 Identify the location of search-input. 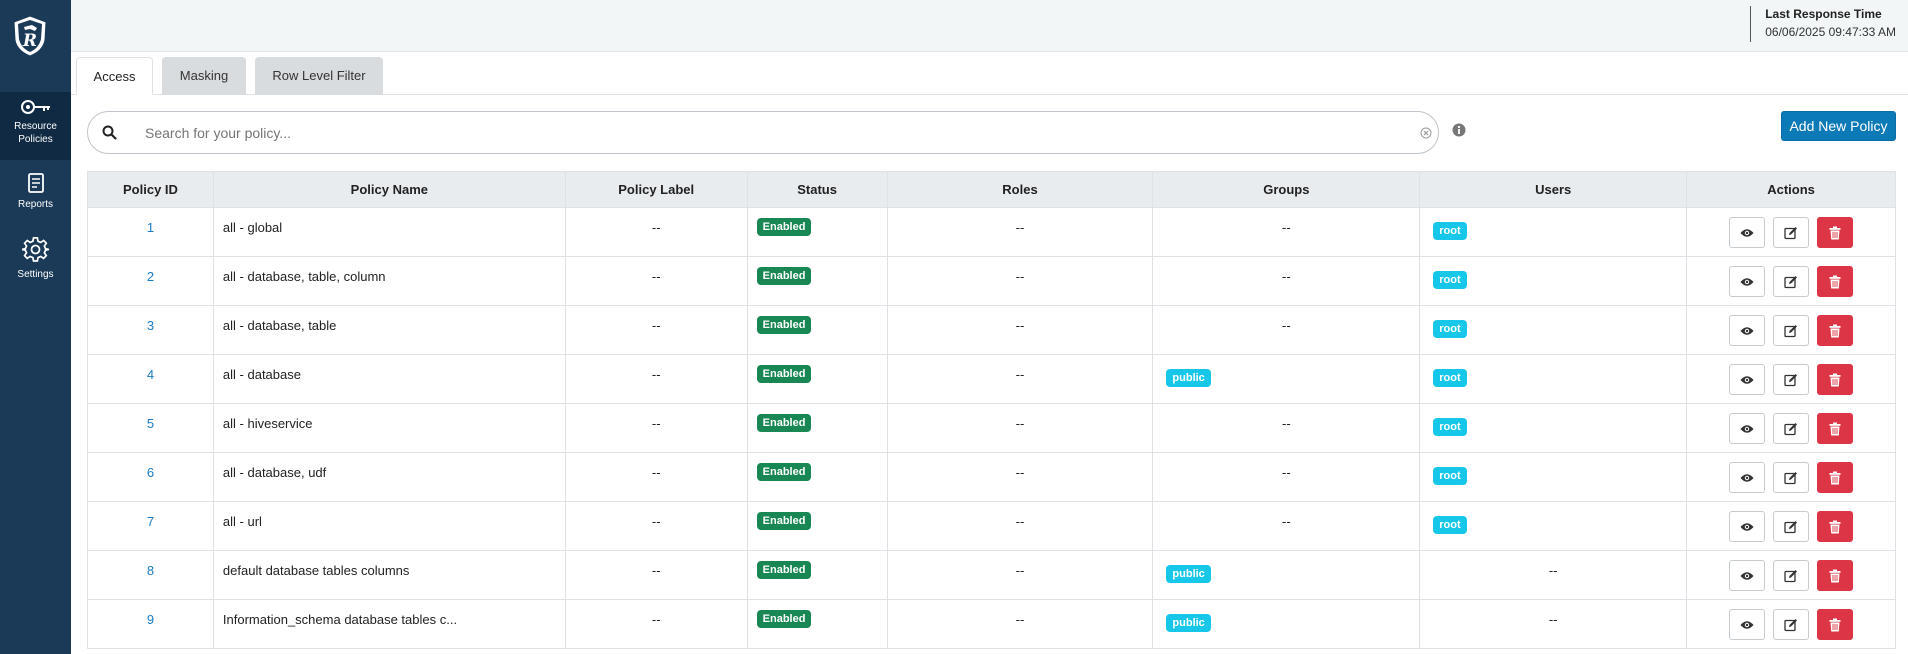
(775, 133).